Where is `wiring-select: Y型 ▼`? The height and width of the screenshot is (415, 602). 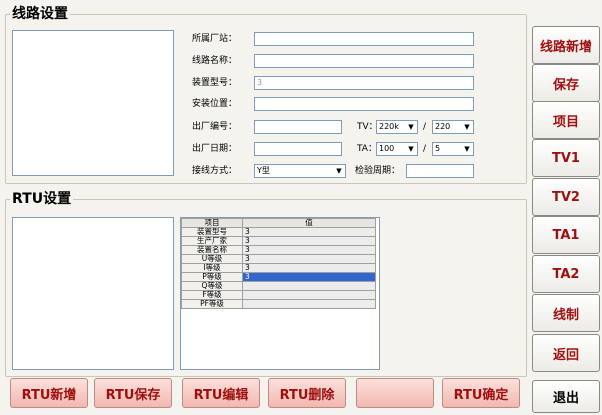
wiring-select: Y型 ▼ is located at coordinates (300, 171).